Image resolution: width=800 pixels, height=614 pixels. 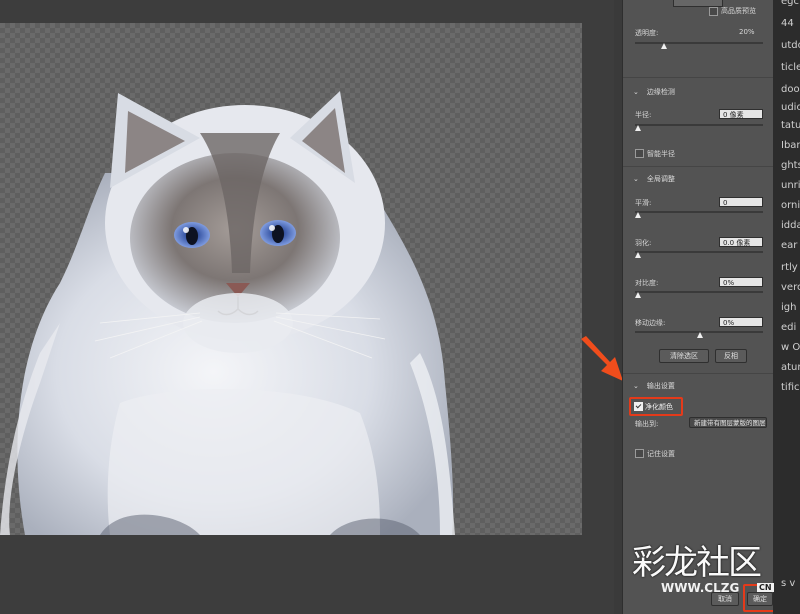 What do you see at coordinates (790, 165) in the screenshot?
I see `right-strip-text: ghts` at bounding box center [790, 165].